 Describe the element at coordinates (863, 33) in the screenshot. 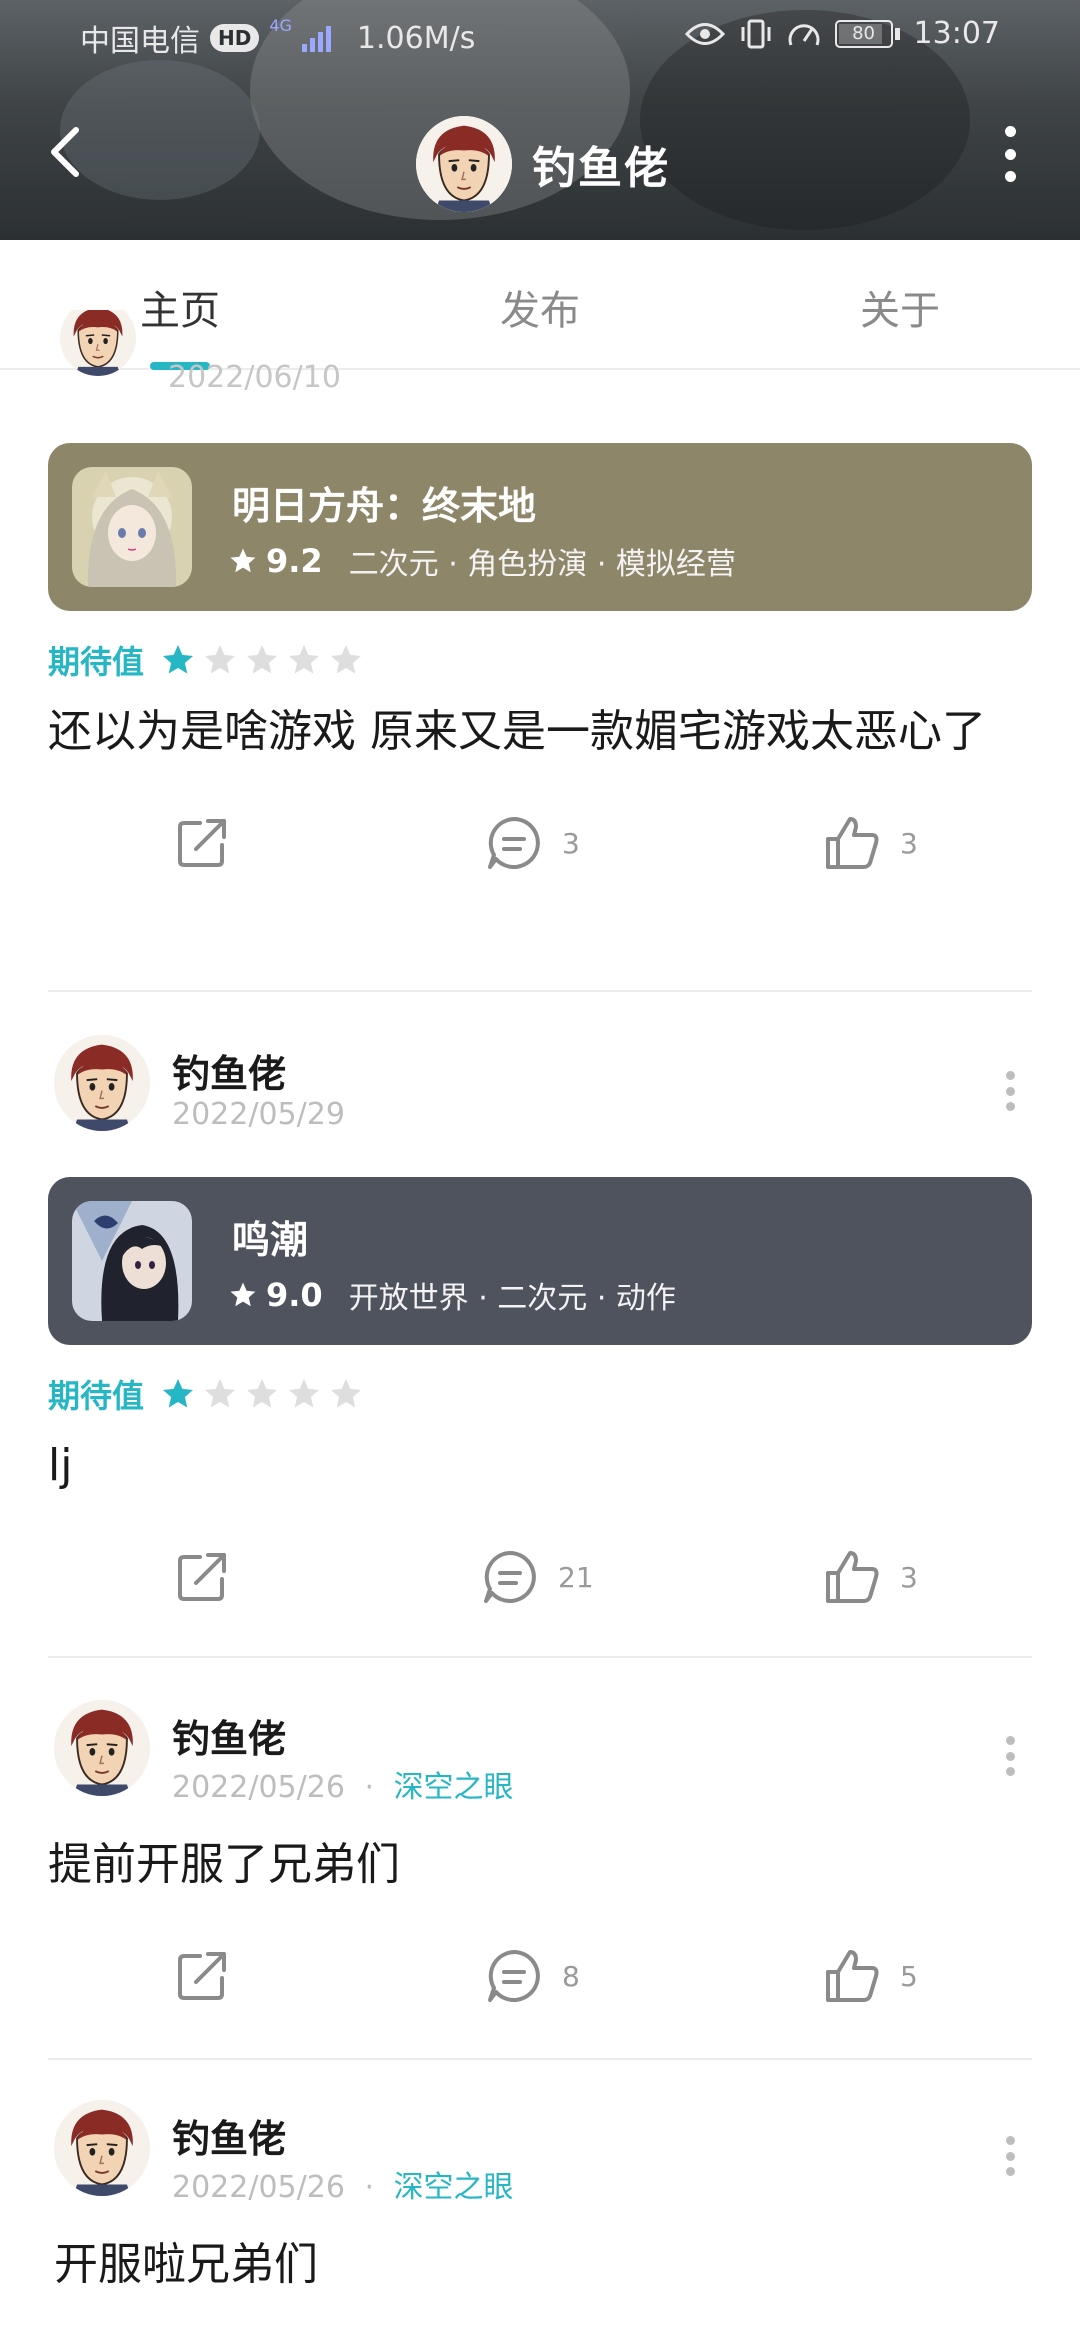

I see `battery-level: 80` at that location.